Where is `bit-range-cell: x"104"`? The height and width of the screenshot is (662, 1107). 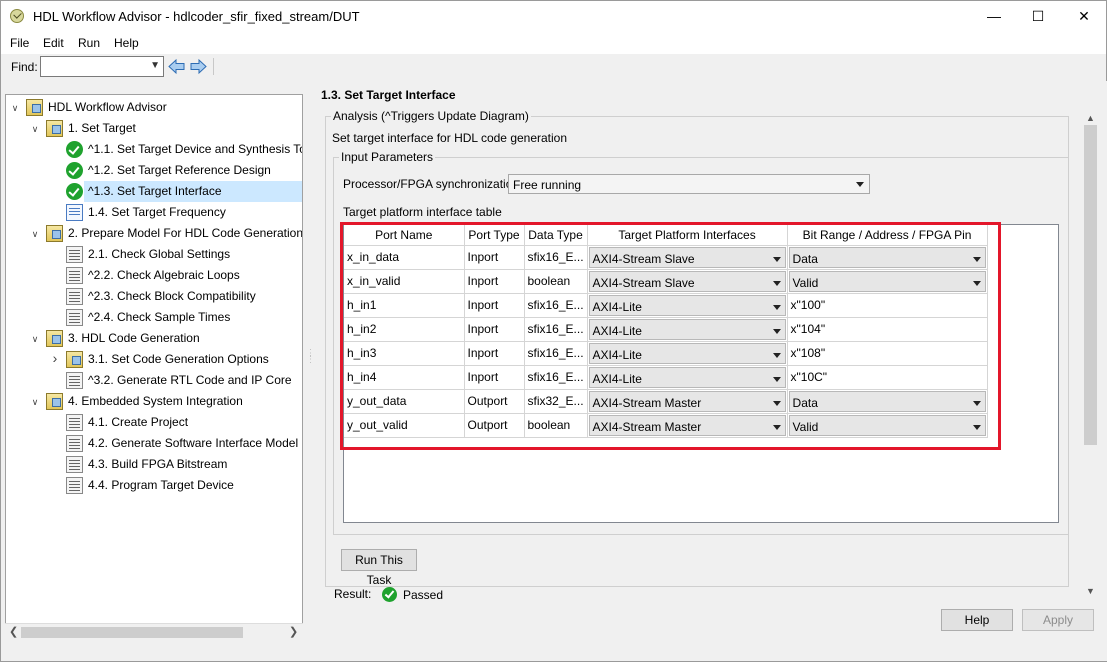 bit-range-cell: x"104" is located at coordinates (887, 329).